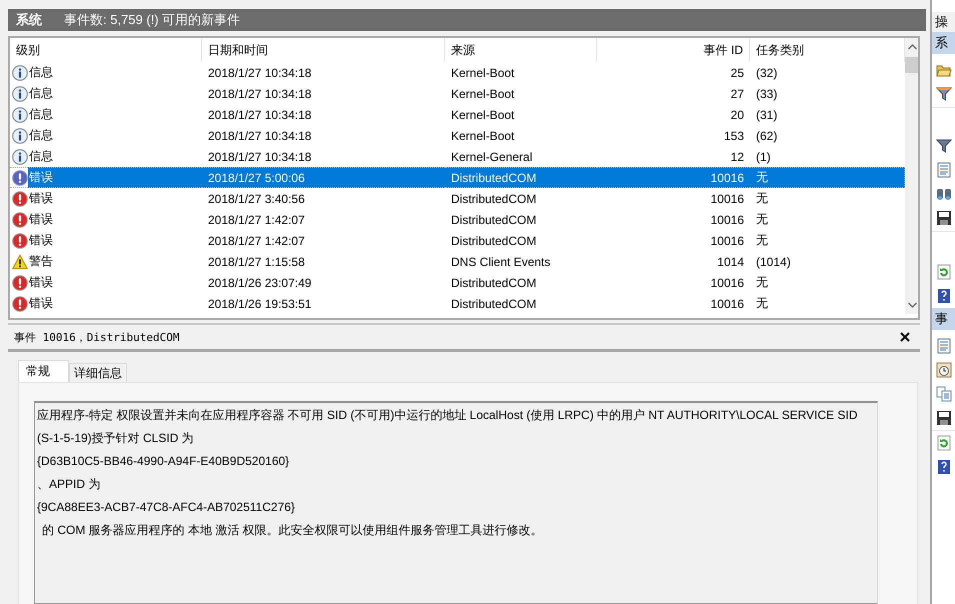  What do you see at coordinates (943, 319) in the screenshot?
I see `actions-section: 事` at bounding box center [943, 319].